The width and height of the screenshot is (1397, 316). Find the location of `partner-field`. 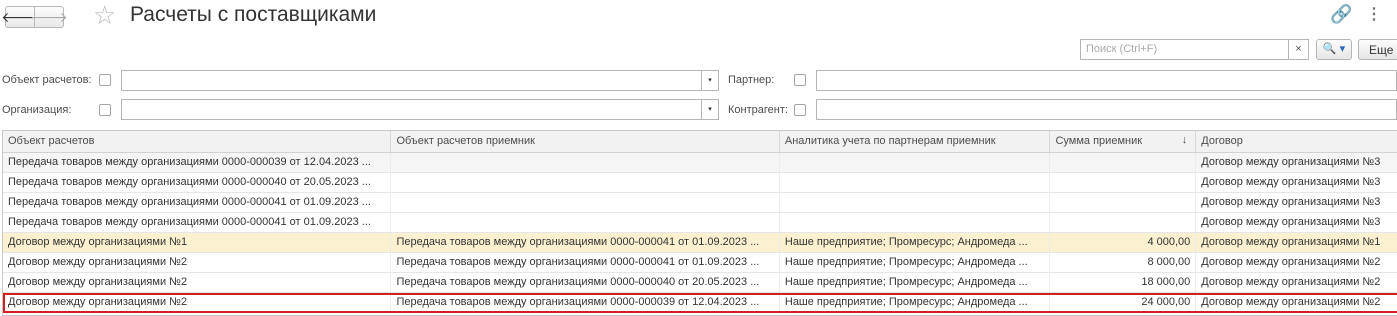

partner-field is located at coordinates (1106, 80).